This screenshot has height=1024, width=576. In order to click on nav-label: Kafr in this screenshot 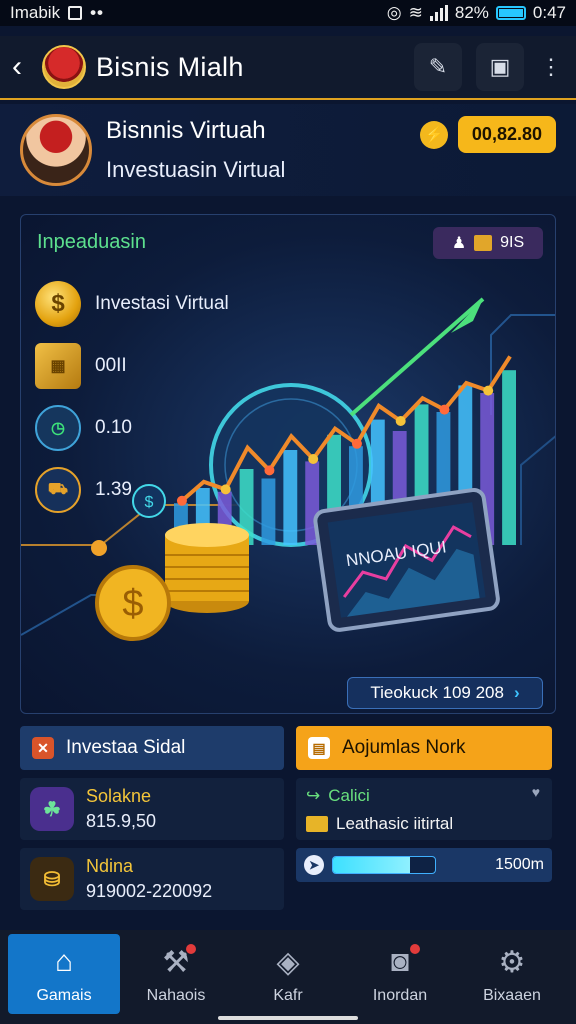, I will do `click(288, 995)`.